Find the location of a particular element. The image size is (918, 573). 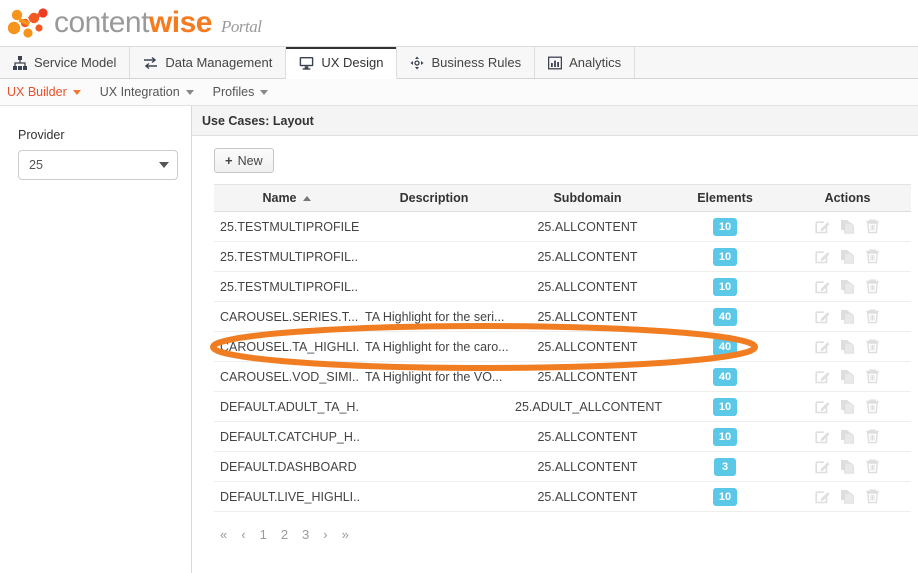

column-label: Subdomain is located at coordinates (587, 198).